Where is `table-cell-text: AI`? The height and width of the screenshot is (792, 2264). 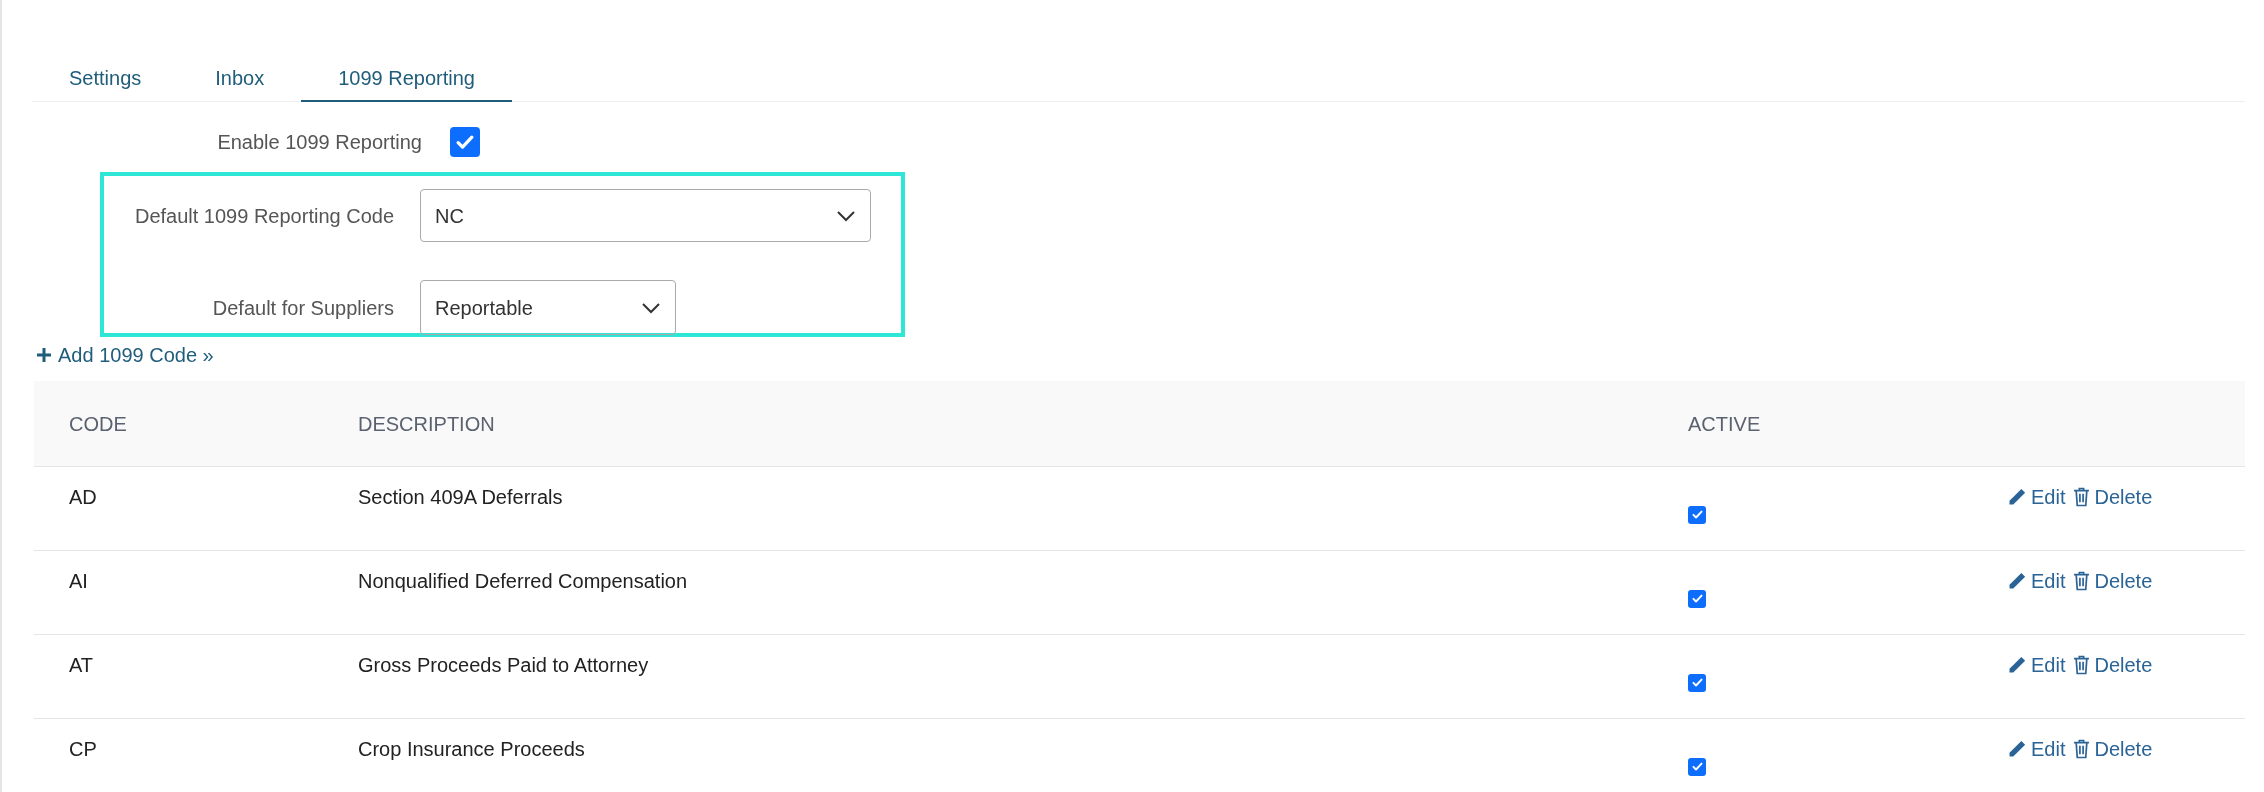
table-cell-text: AI is located at coordinates (78, 581).